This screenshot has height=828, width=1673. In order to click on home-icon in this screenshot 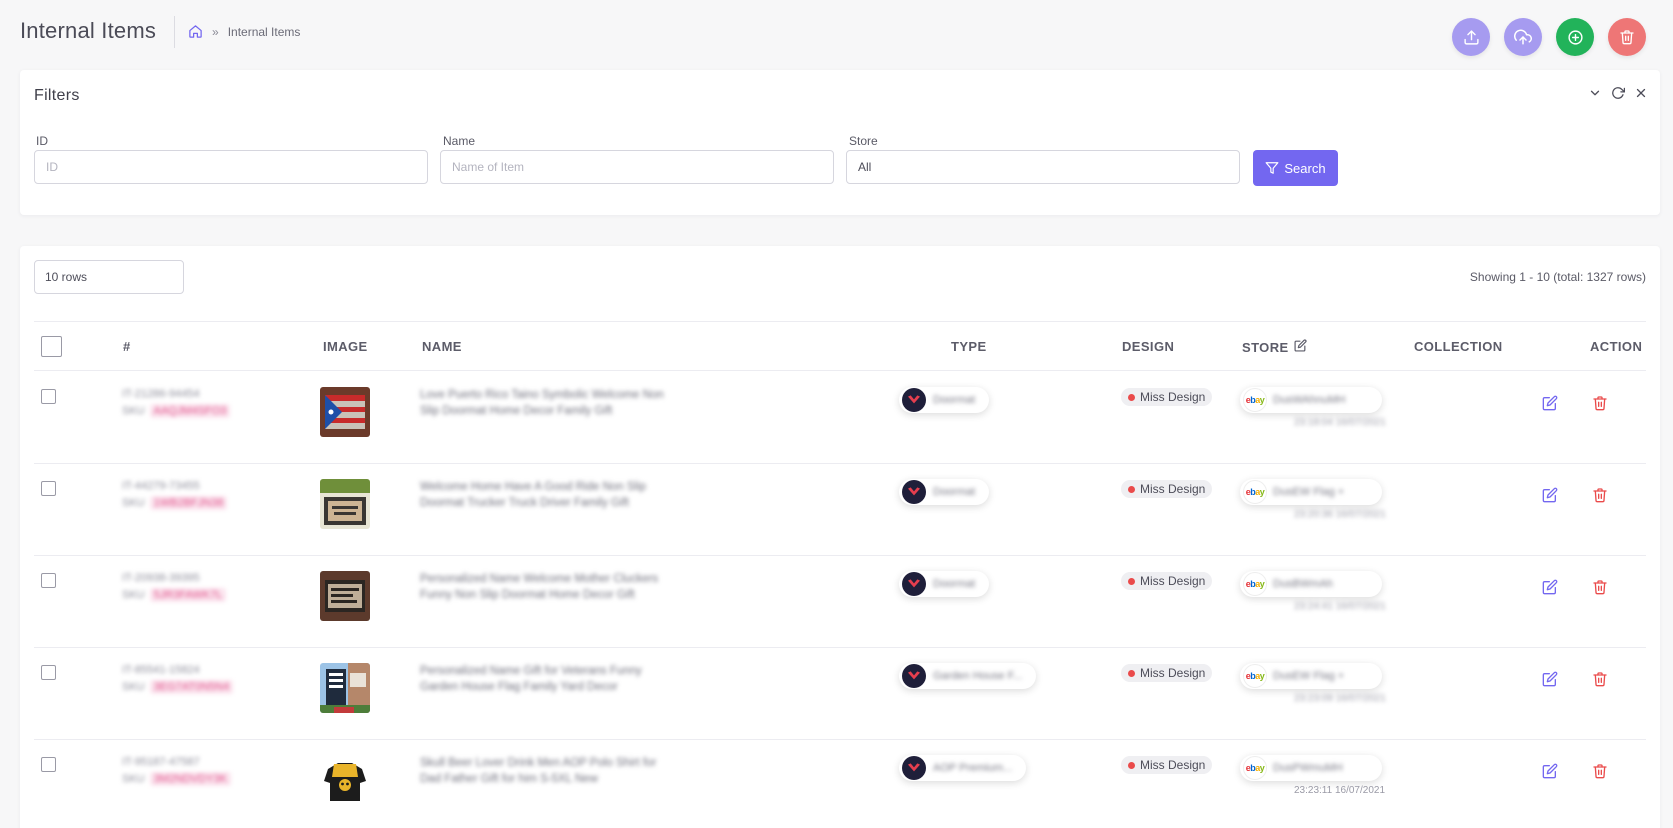, I will do `click(195, 31)`.